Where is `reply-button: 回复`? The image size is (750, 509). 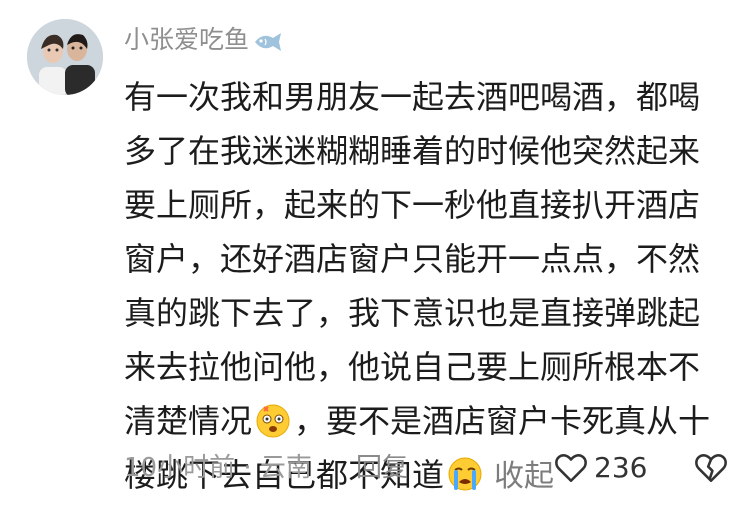 reply-button: 回复 is located at coordinates (382, 468).